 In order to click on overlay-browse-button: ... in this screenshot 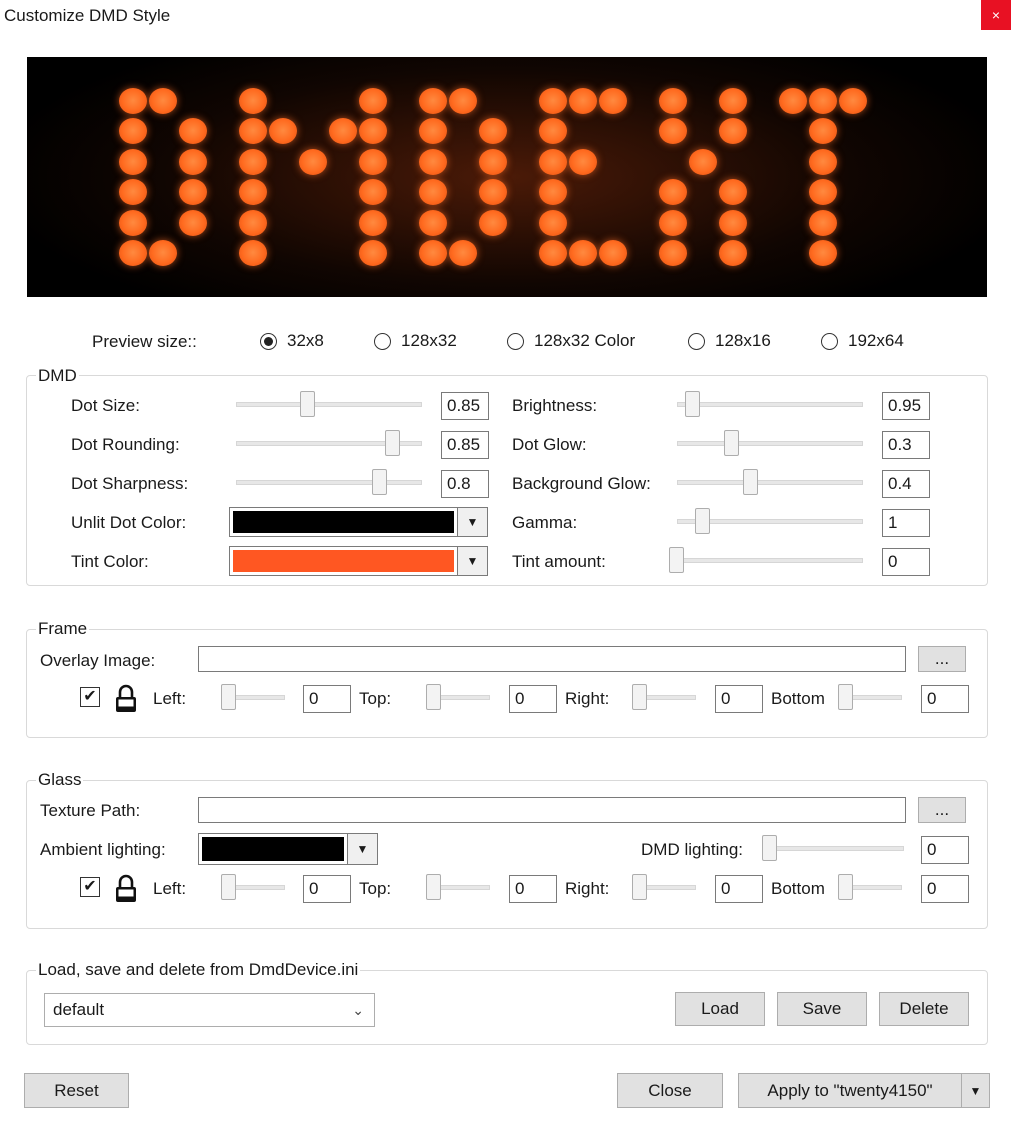, I will do `click(942, 659)`.